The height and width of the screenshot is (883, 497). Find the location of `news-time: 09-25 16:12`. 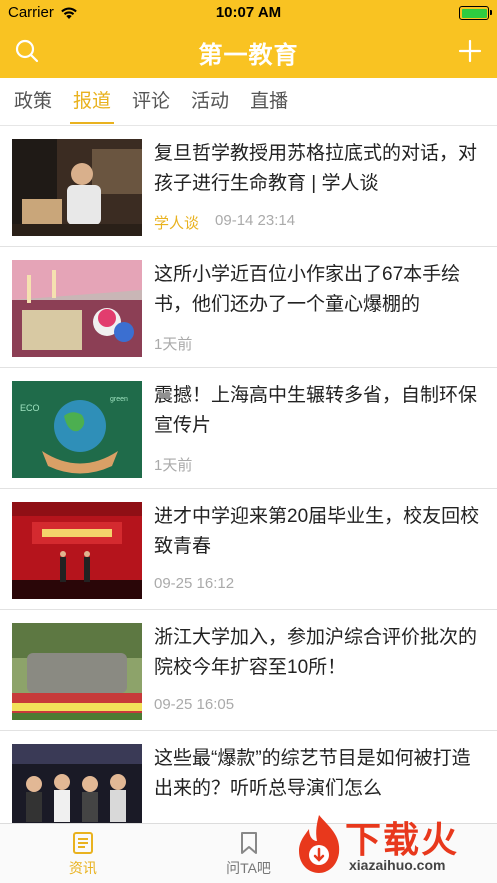

news-time: 09-25 16:12 is located at coordinates (194, 583).